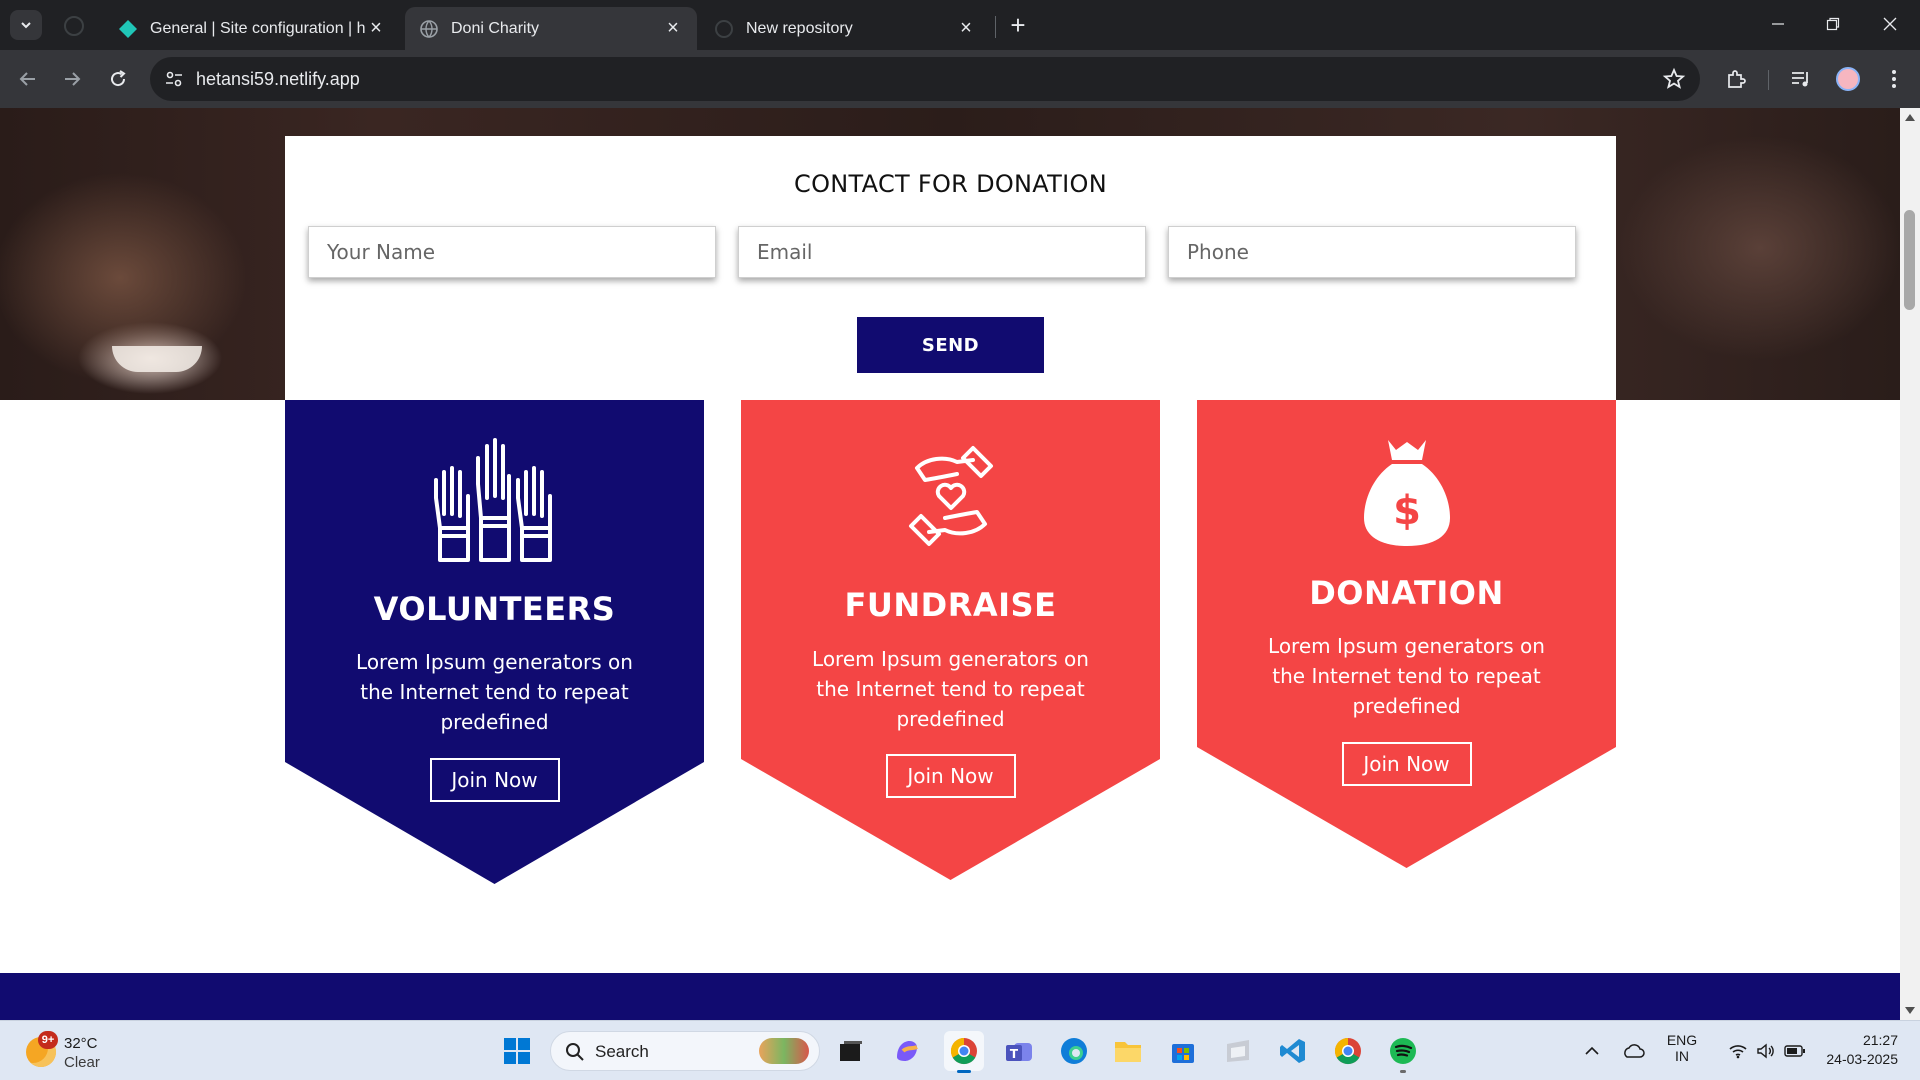  What do you see at coordinates (1909, 260) in the screenshot?
I see `scroll-thumb` at bounding box center [1909, 260].